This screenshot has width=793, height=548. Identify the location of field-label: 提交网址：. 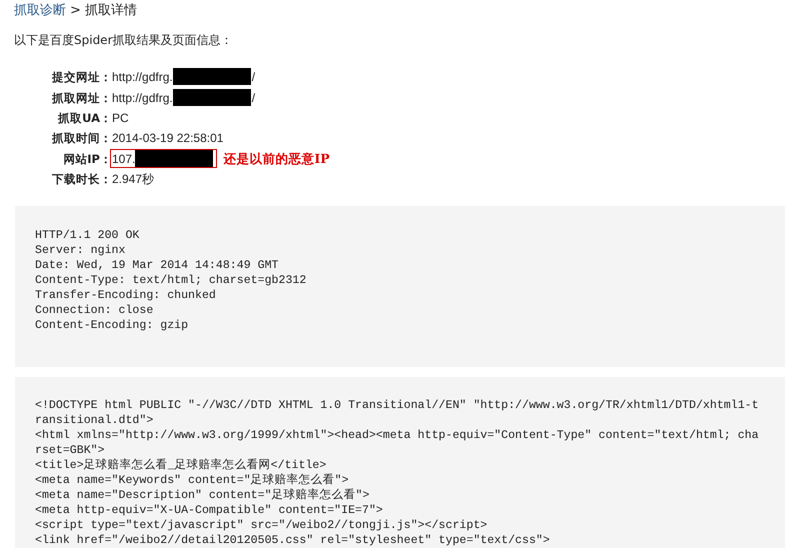
(81, 77).